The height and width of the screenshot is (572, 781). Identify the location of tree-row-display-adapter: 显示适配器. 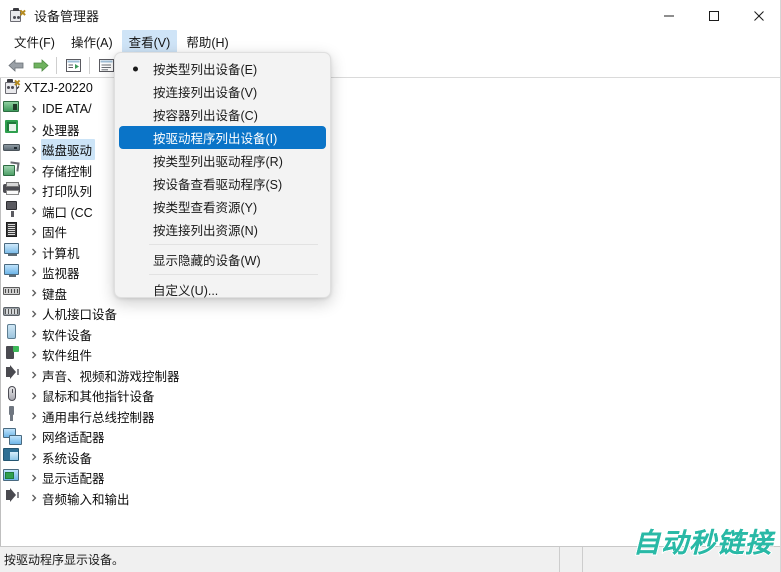
(391, 478).